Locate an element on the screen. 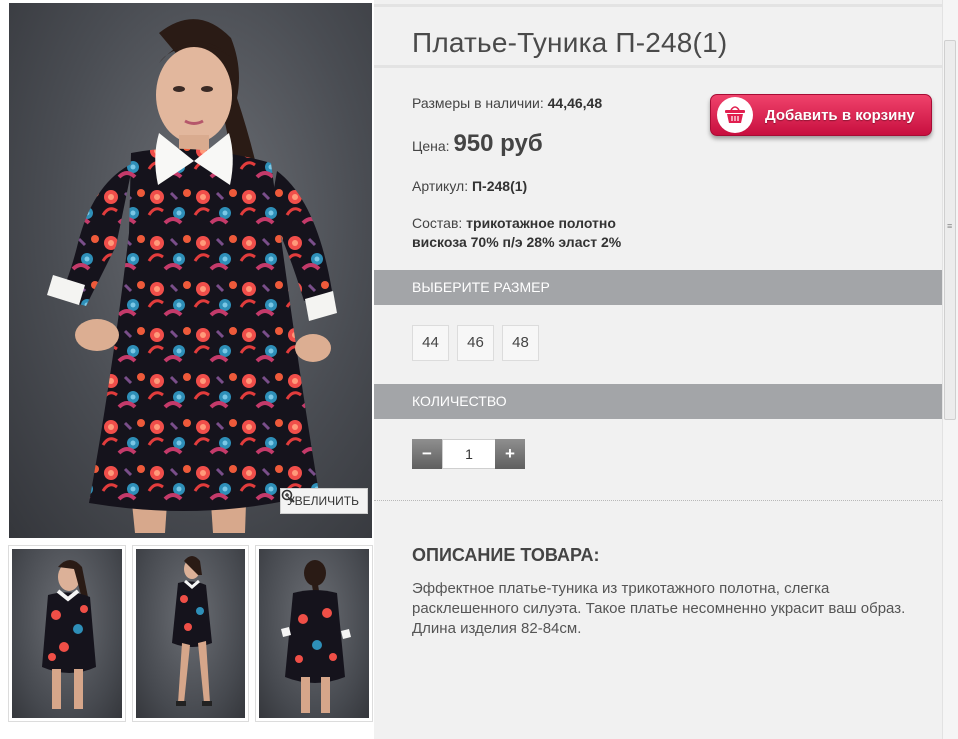 The height and width of the screenshot is (739, 958). magnifier-plus-icon is located at coordinates (288, 496).